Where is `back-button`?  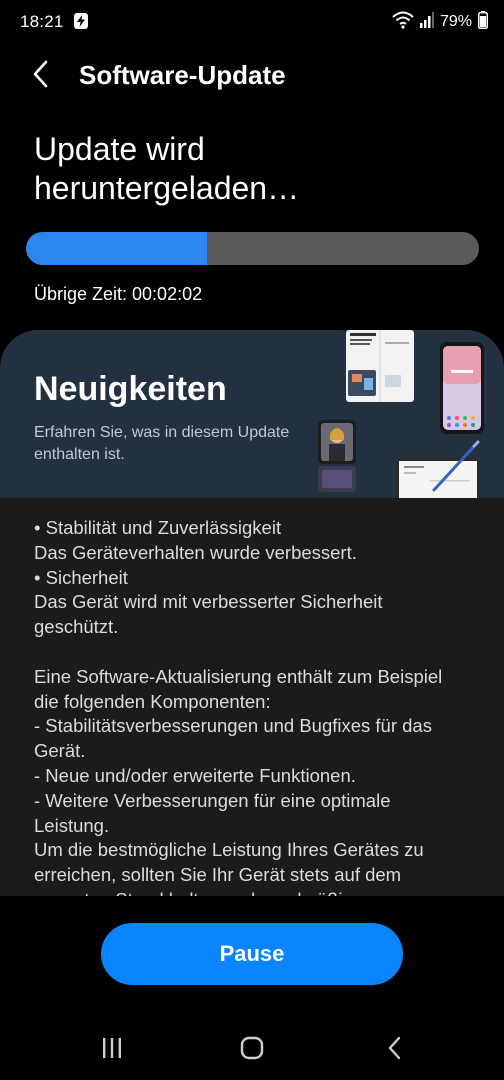 back-button is located at coordinates (40, 74).